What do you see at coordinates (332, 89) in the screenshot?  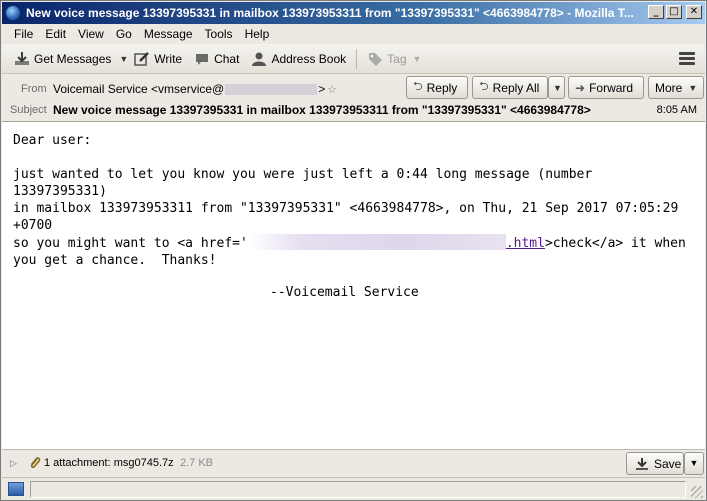 I see `star-icon: ☆` at bounding box center [332, 89].